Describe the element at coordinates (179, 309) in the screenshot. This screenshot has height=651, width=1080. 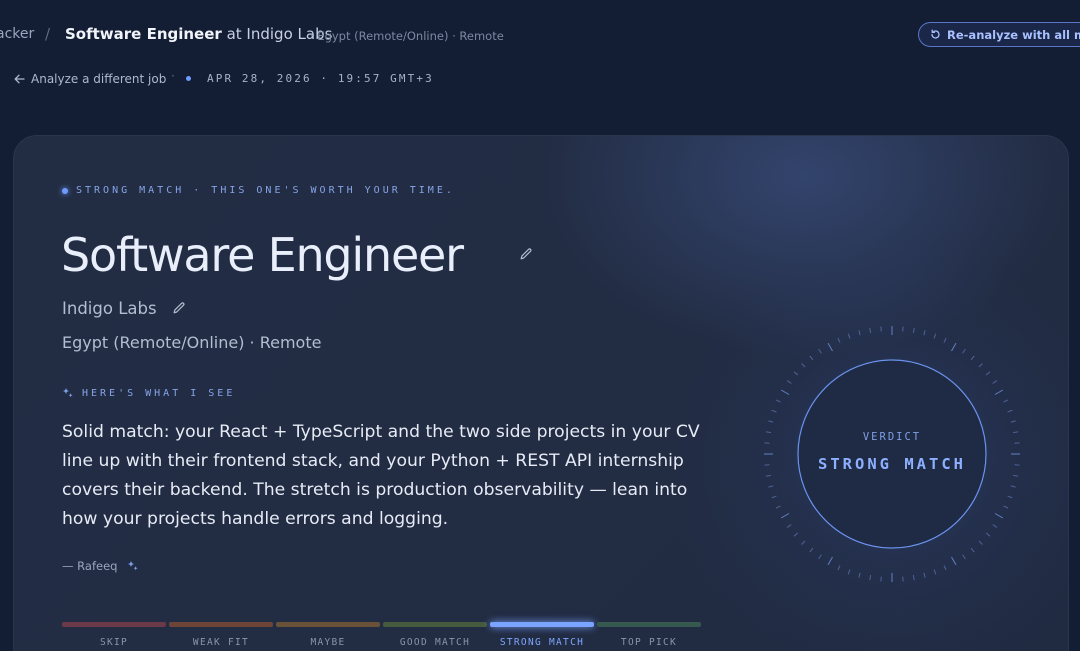
I see `edit-company-icon` at that location.